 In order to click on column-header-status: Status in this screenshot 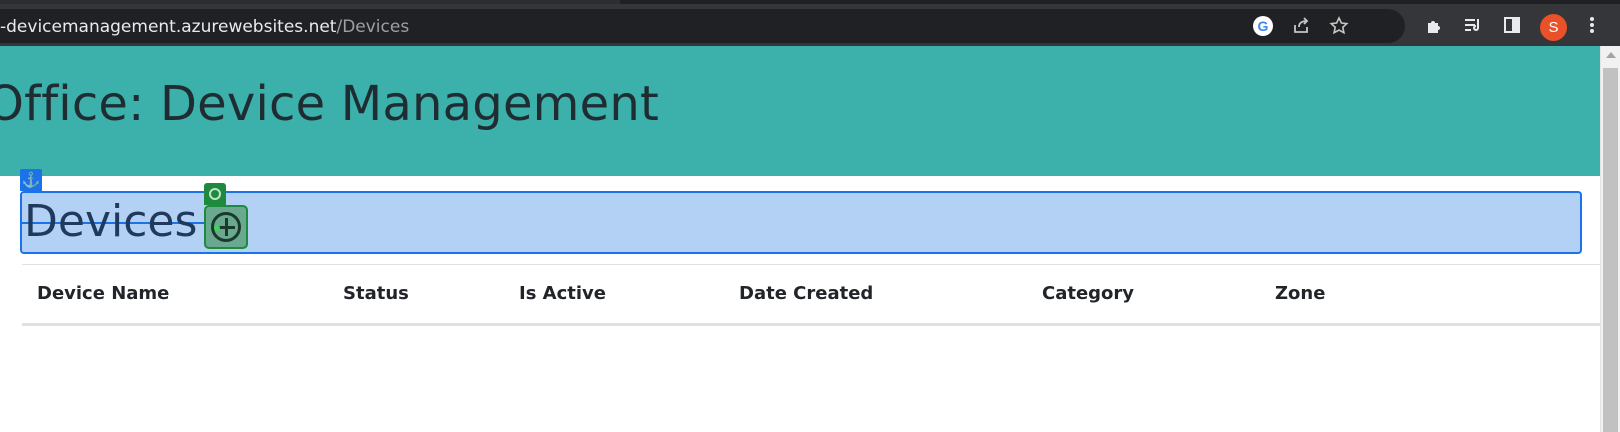, I will do `click(376, 293)`.